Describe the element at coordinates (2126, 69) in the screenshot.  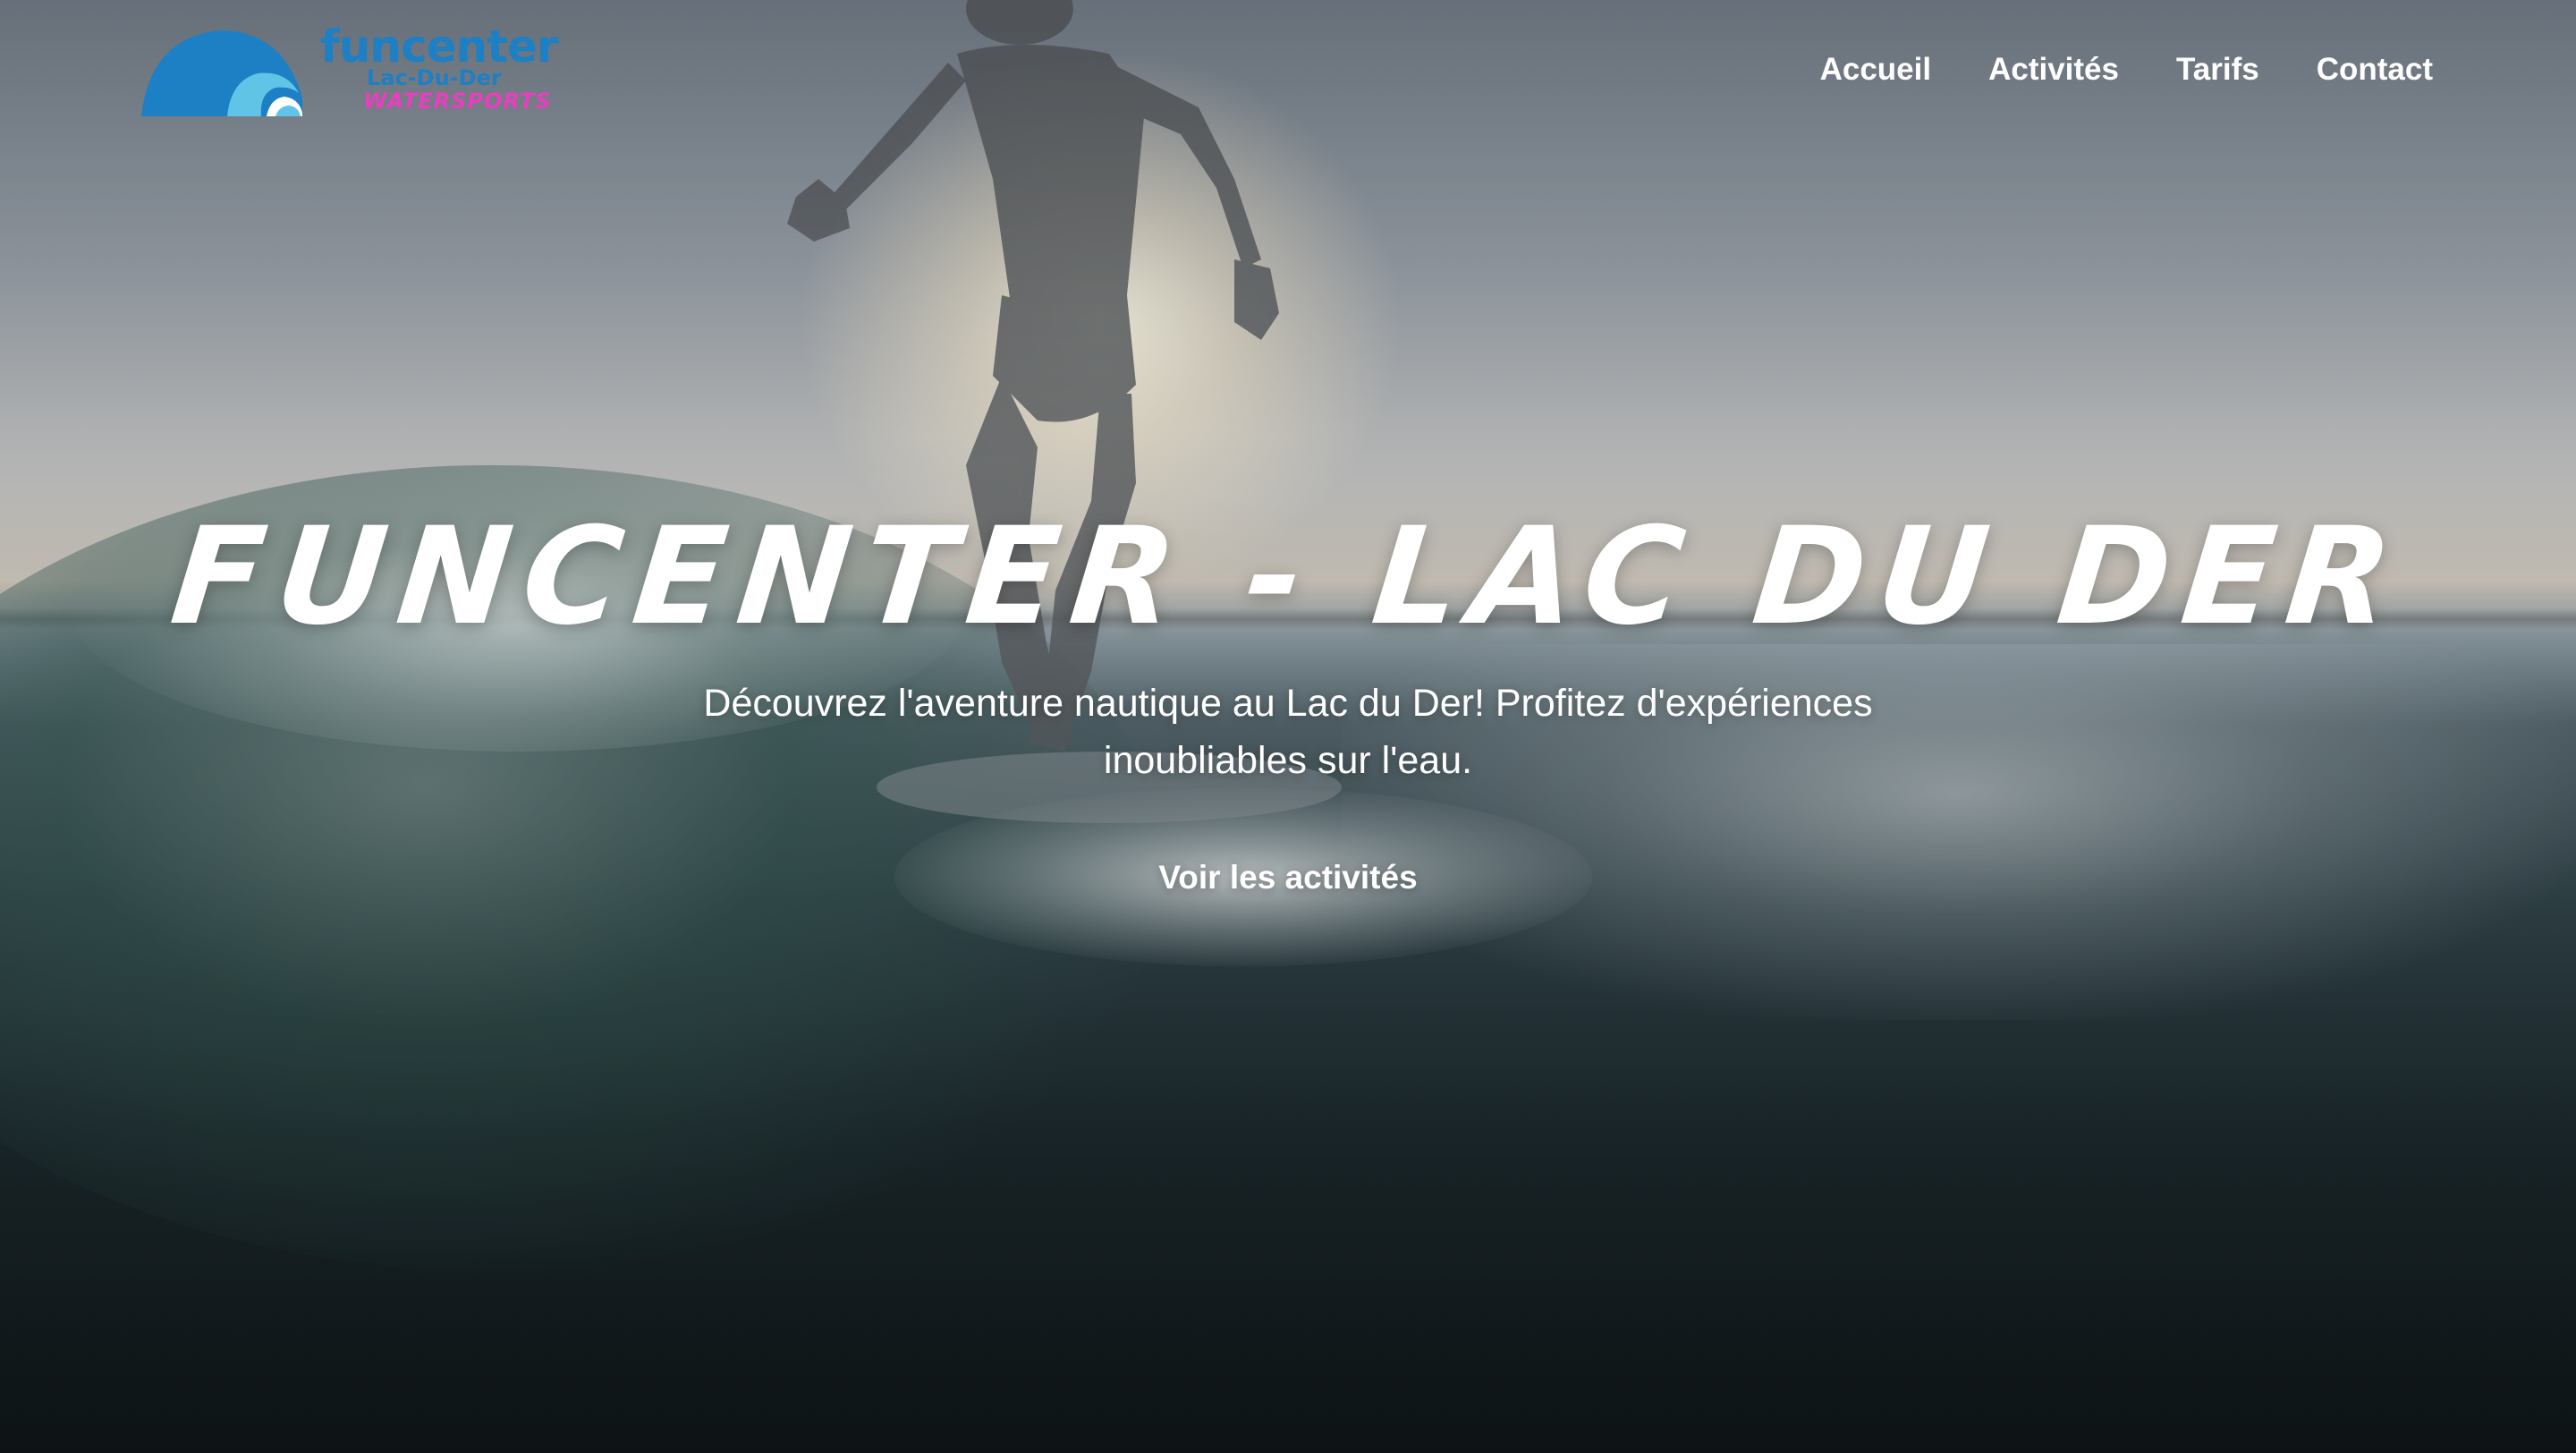
I see `main-nav: Accueil Activités Tarifs Contact` at that location.